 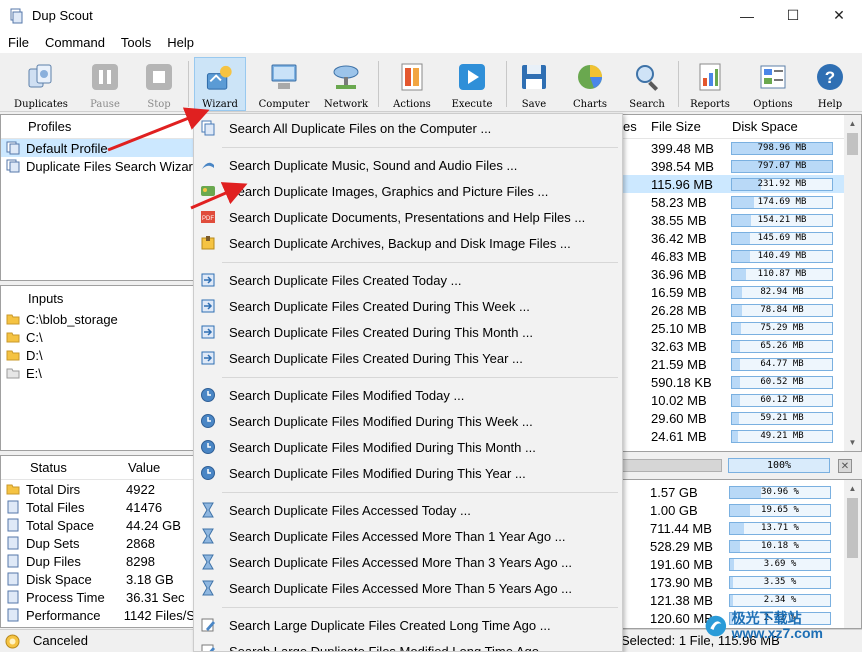 What do you see at coordinates (741, 564) in the screenshot?
I see `stats-row: 191.60 MB 3.69 %` at bounding box center [741, 564].